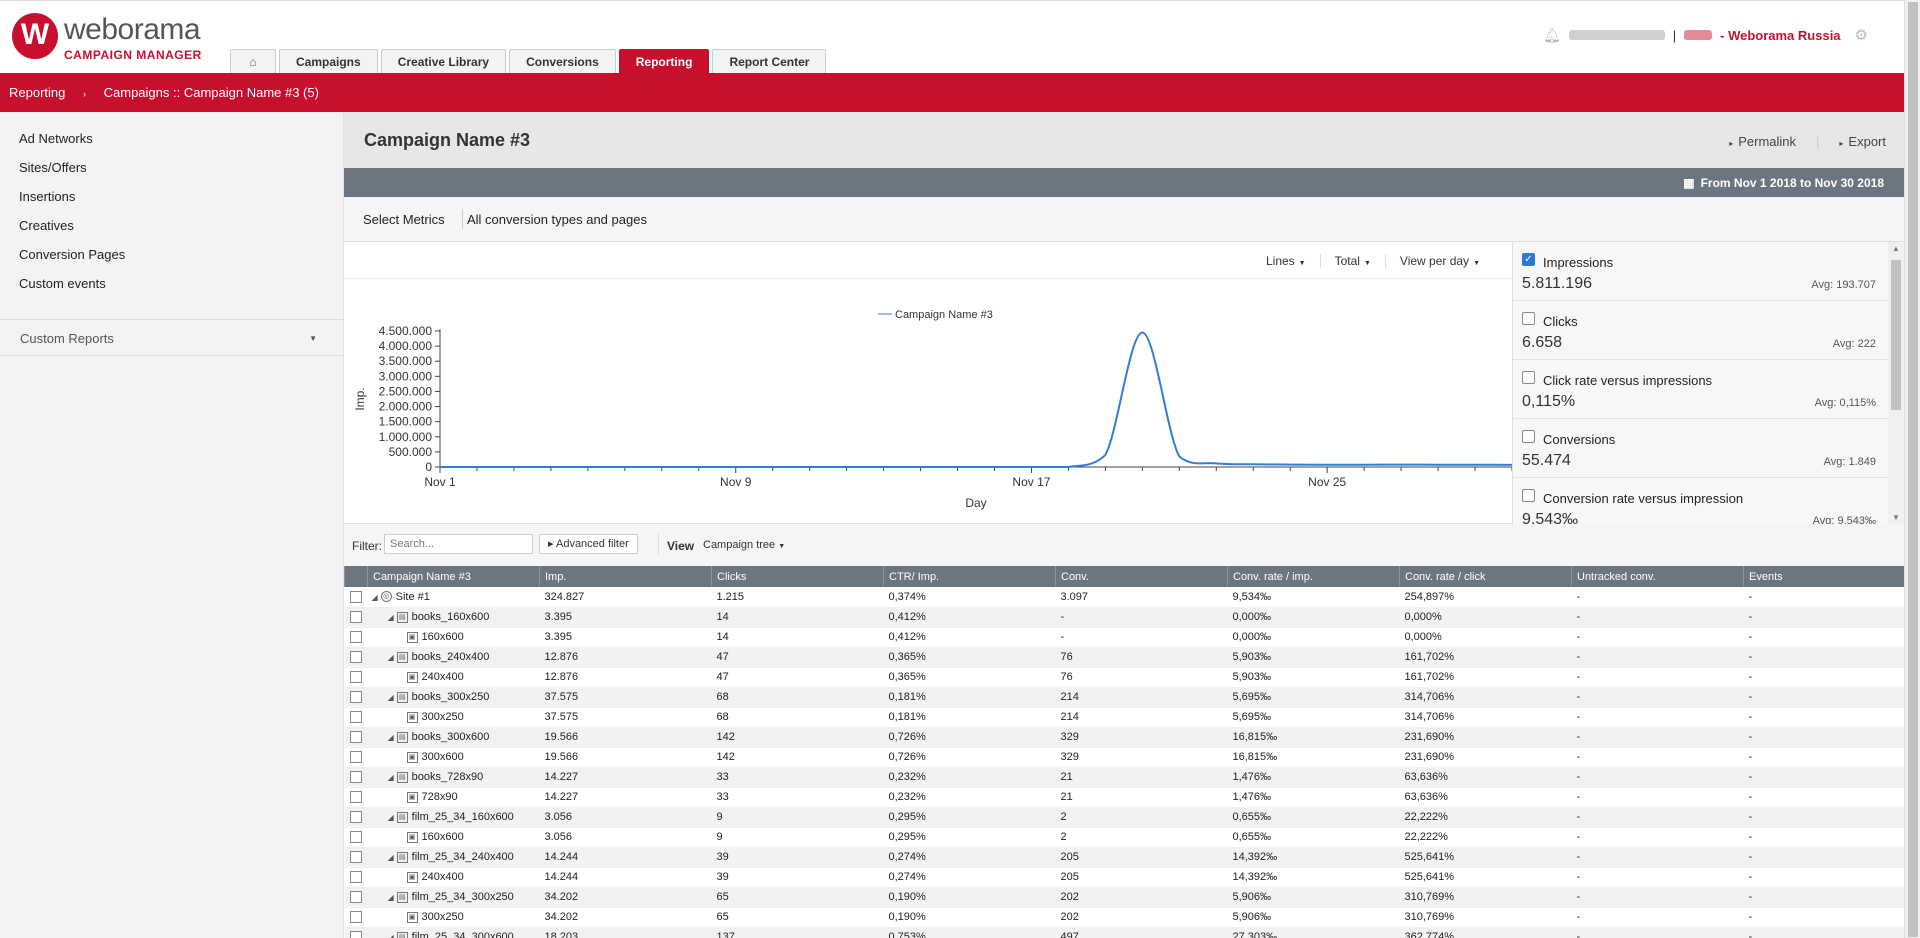  I want to click on tab-report-center: Report Center, so click(769, 61).